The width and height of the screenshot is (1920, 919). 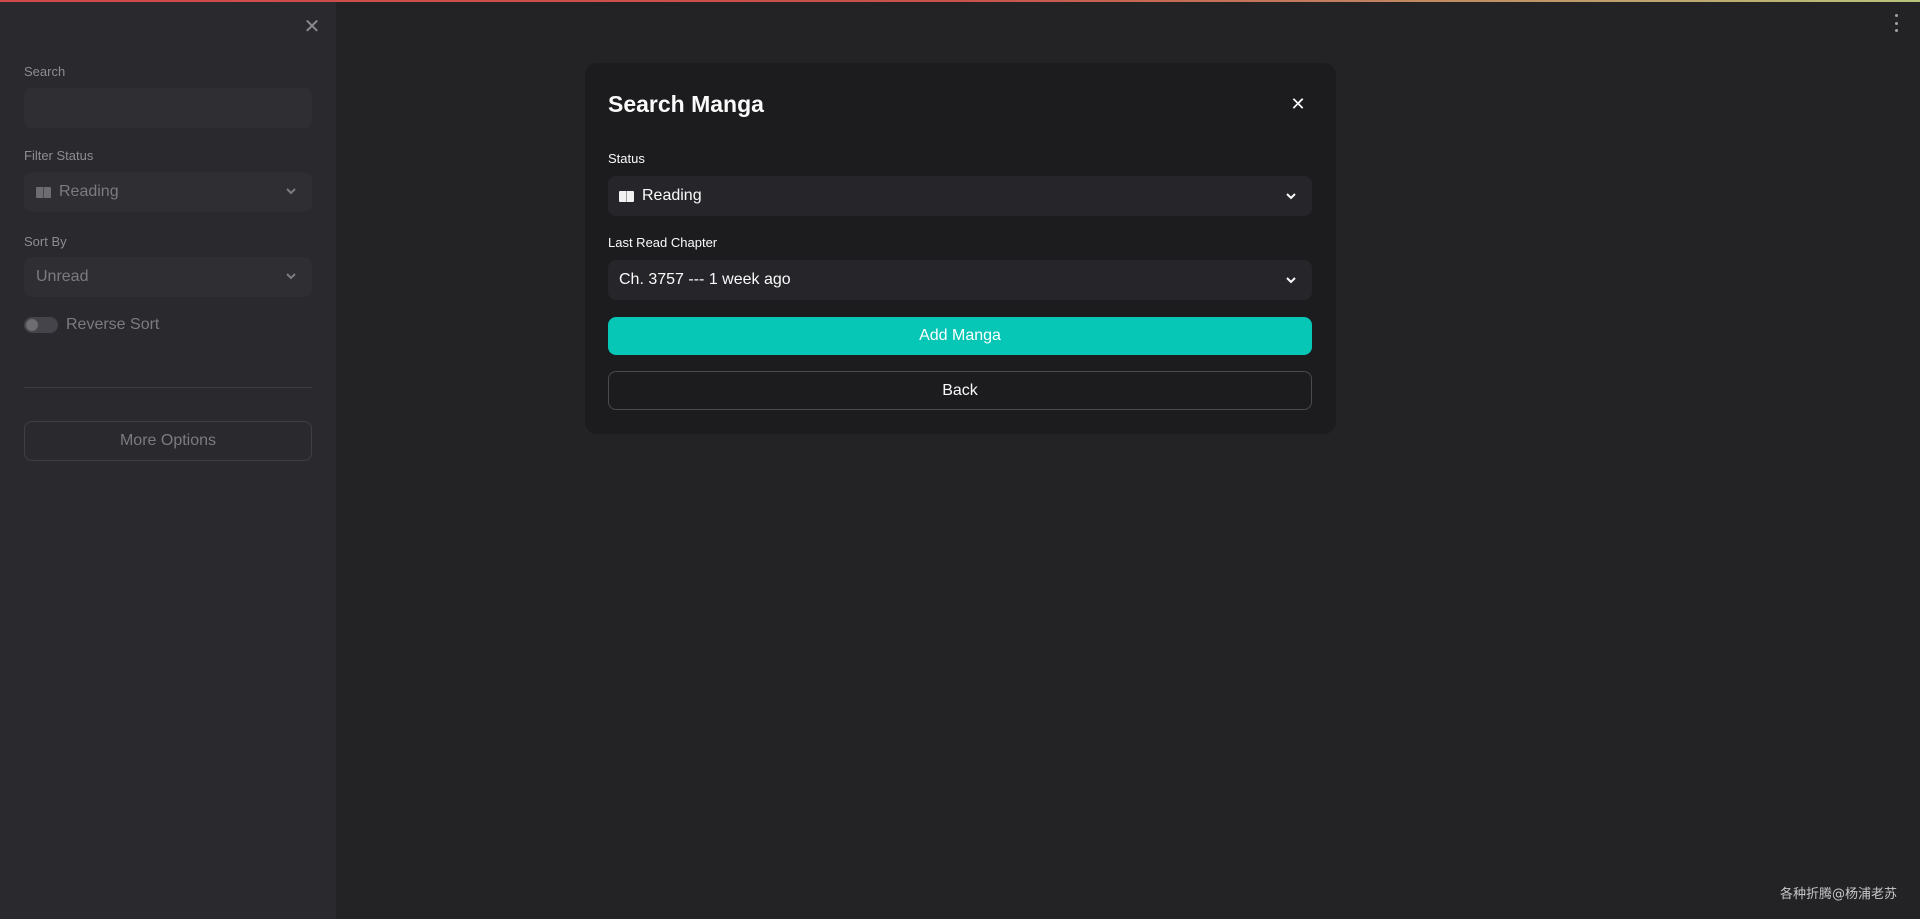 I want to click on filter-status-label: Filter Status, so click(x=59, y=155).